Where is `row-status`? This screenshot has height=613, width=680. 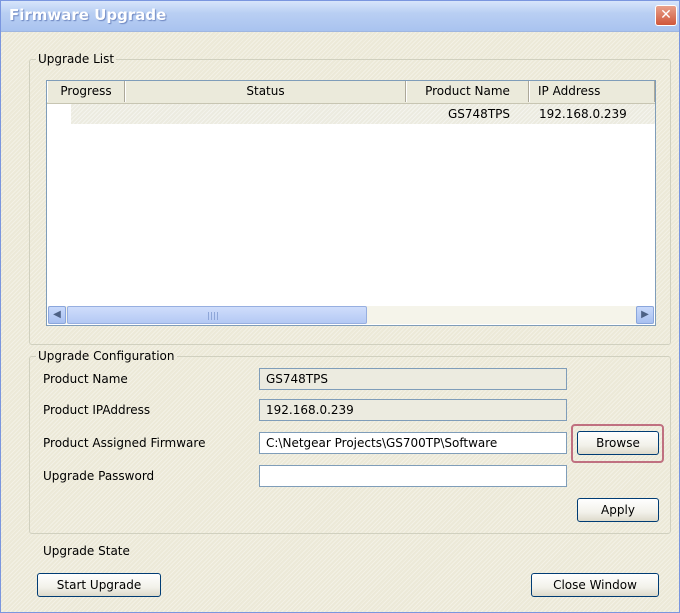
row-status is located at coordinates (266, 114).